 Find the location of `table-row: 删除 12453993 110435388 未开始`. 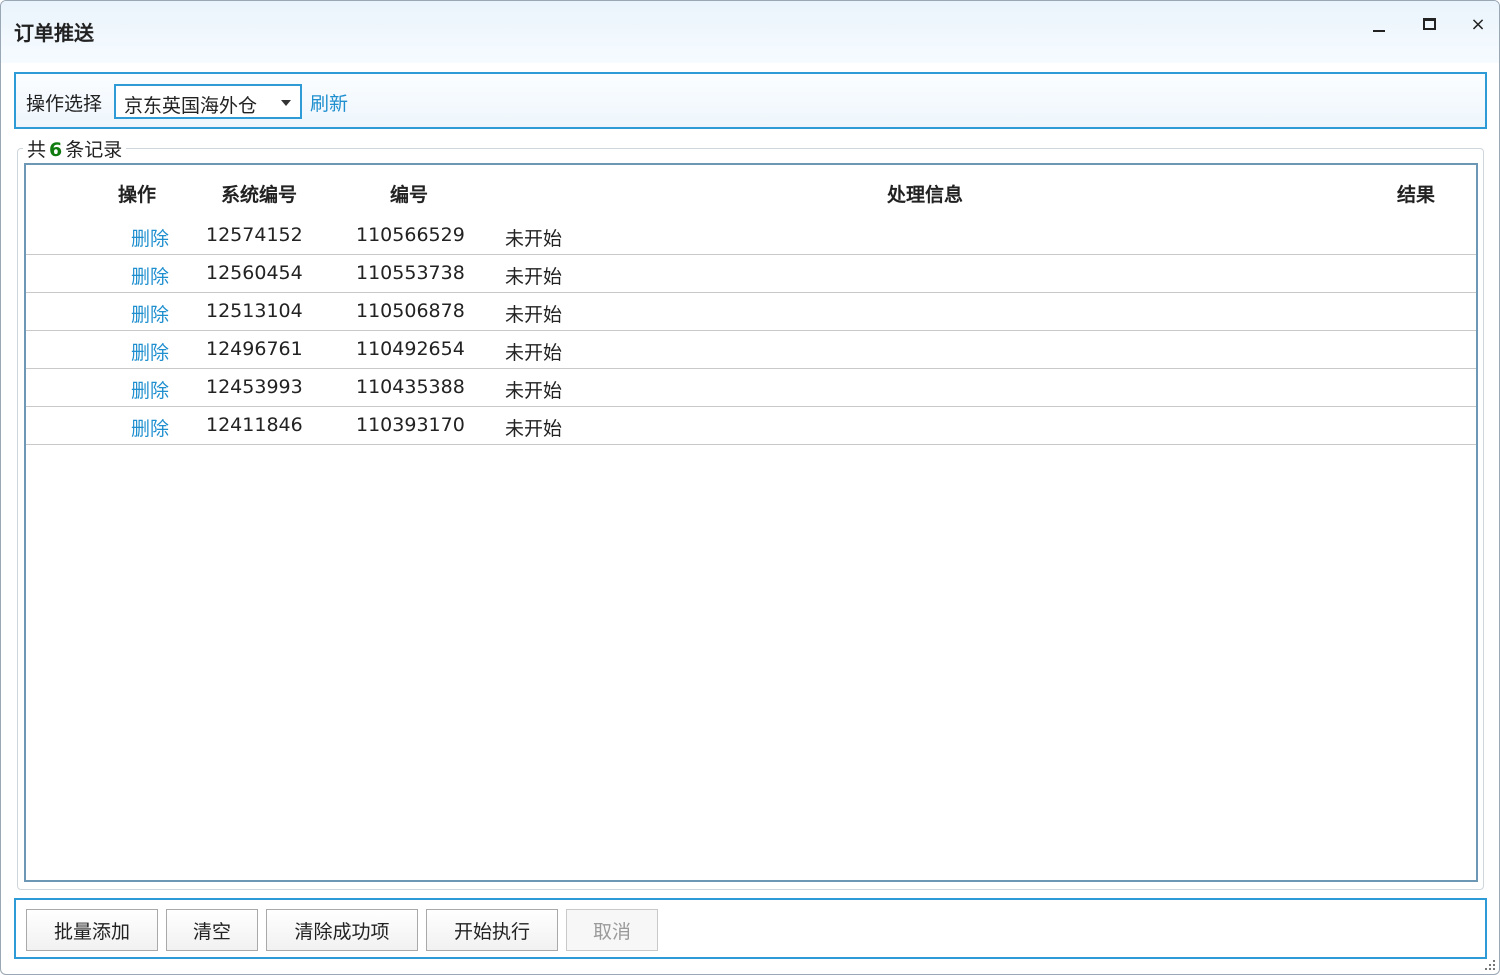

table-row: 删除 12453993 110435388 未开始 is located at coordinates (751, 388).